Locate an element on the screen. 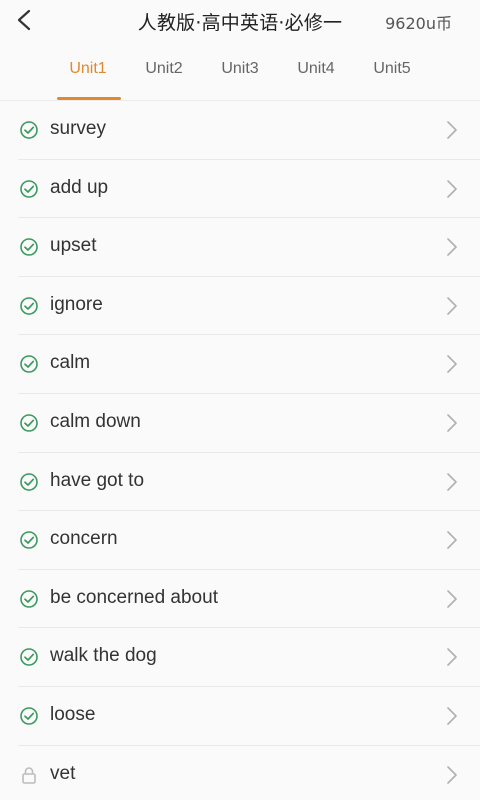 The width and height of the screenshot is (480, 800). word-row: survey is located at coordinates (240, 130).